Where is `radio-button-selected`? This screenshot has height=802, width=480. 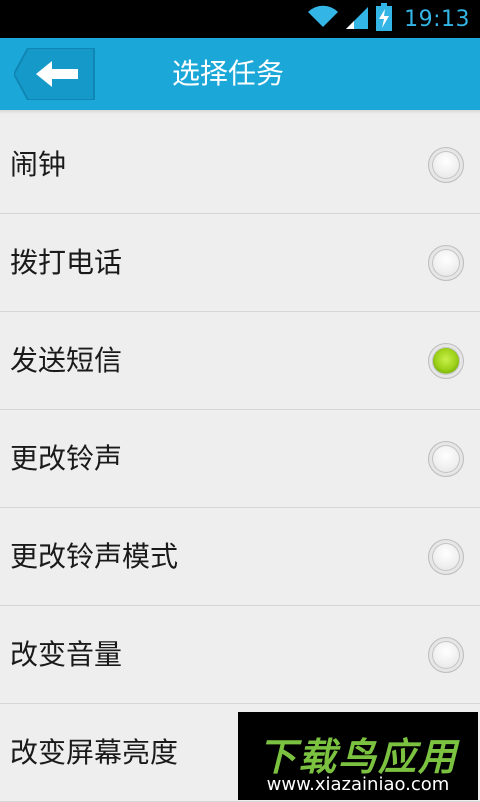 radio-button-selected is located at coordinates (446, 361).